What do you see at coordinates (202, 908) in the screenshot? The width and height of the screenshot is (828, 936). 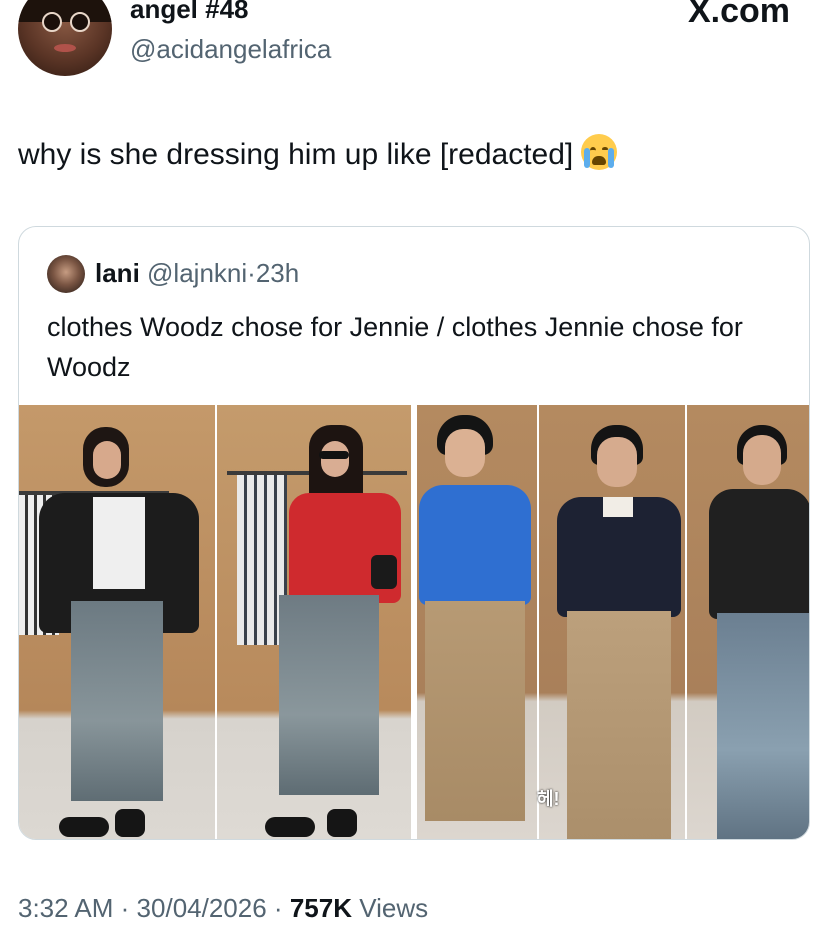 I see `tweet-date: 30/04/2026` at bounding box center [202, 908].